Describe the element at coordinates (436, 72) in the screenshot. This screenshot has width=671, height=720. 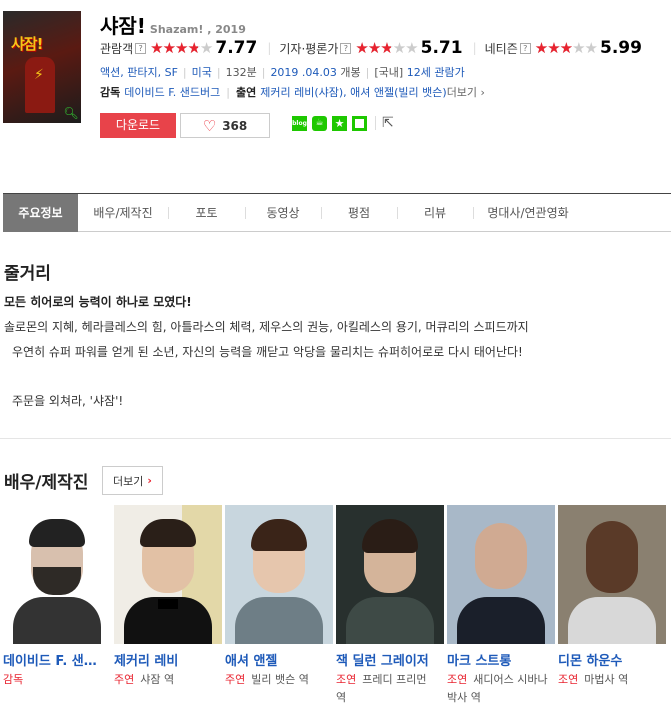
I see `age-rating-link: 12세 관람가` at that location.